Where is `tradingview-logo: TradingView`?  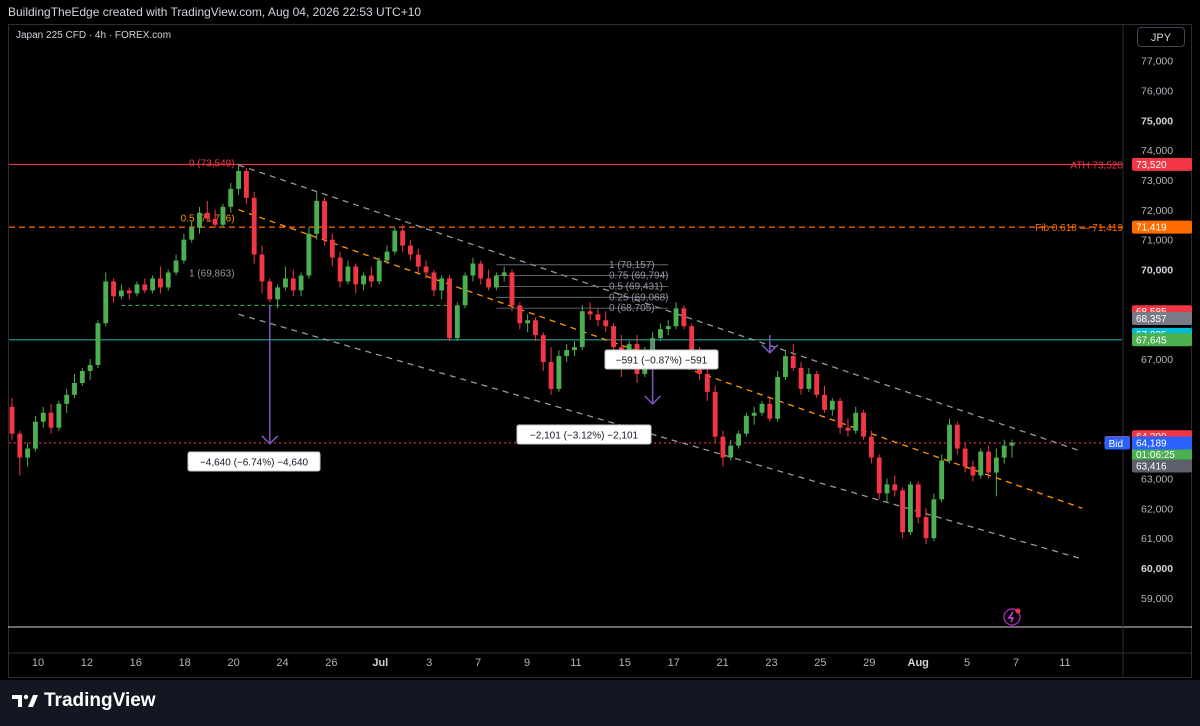
tradingview-logo: TradingView is located at coordinates (84, 701).